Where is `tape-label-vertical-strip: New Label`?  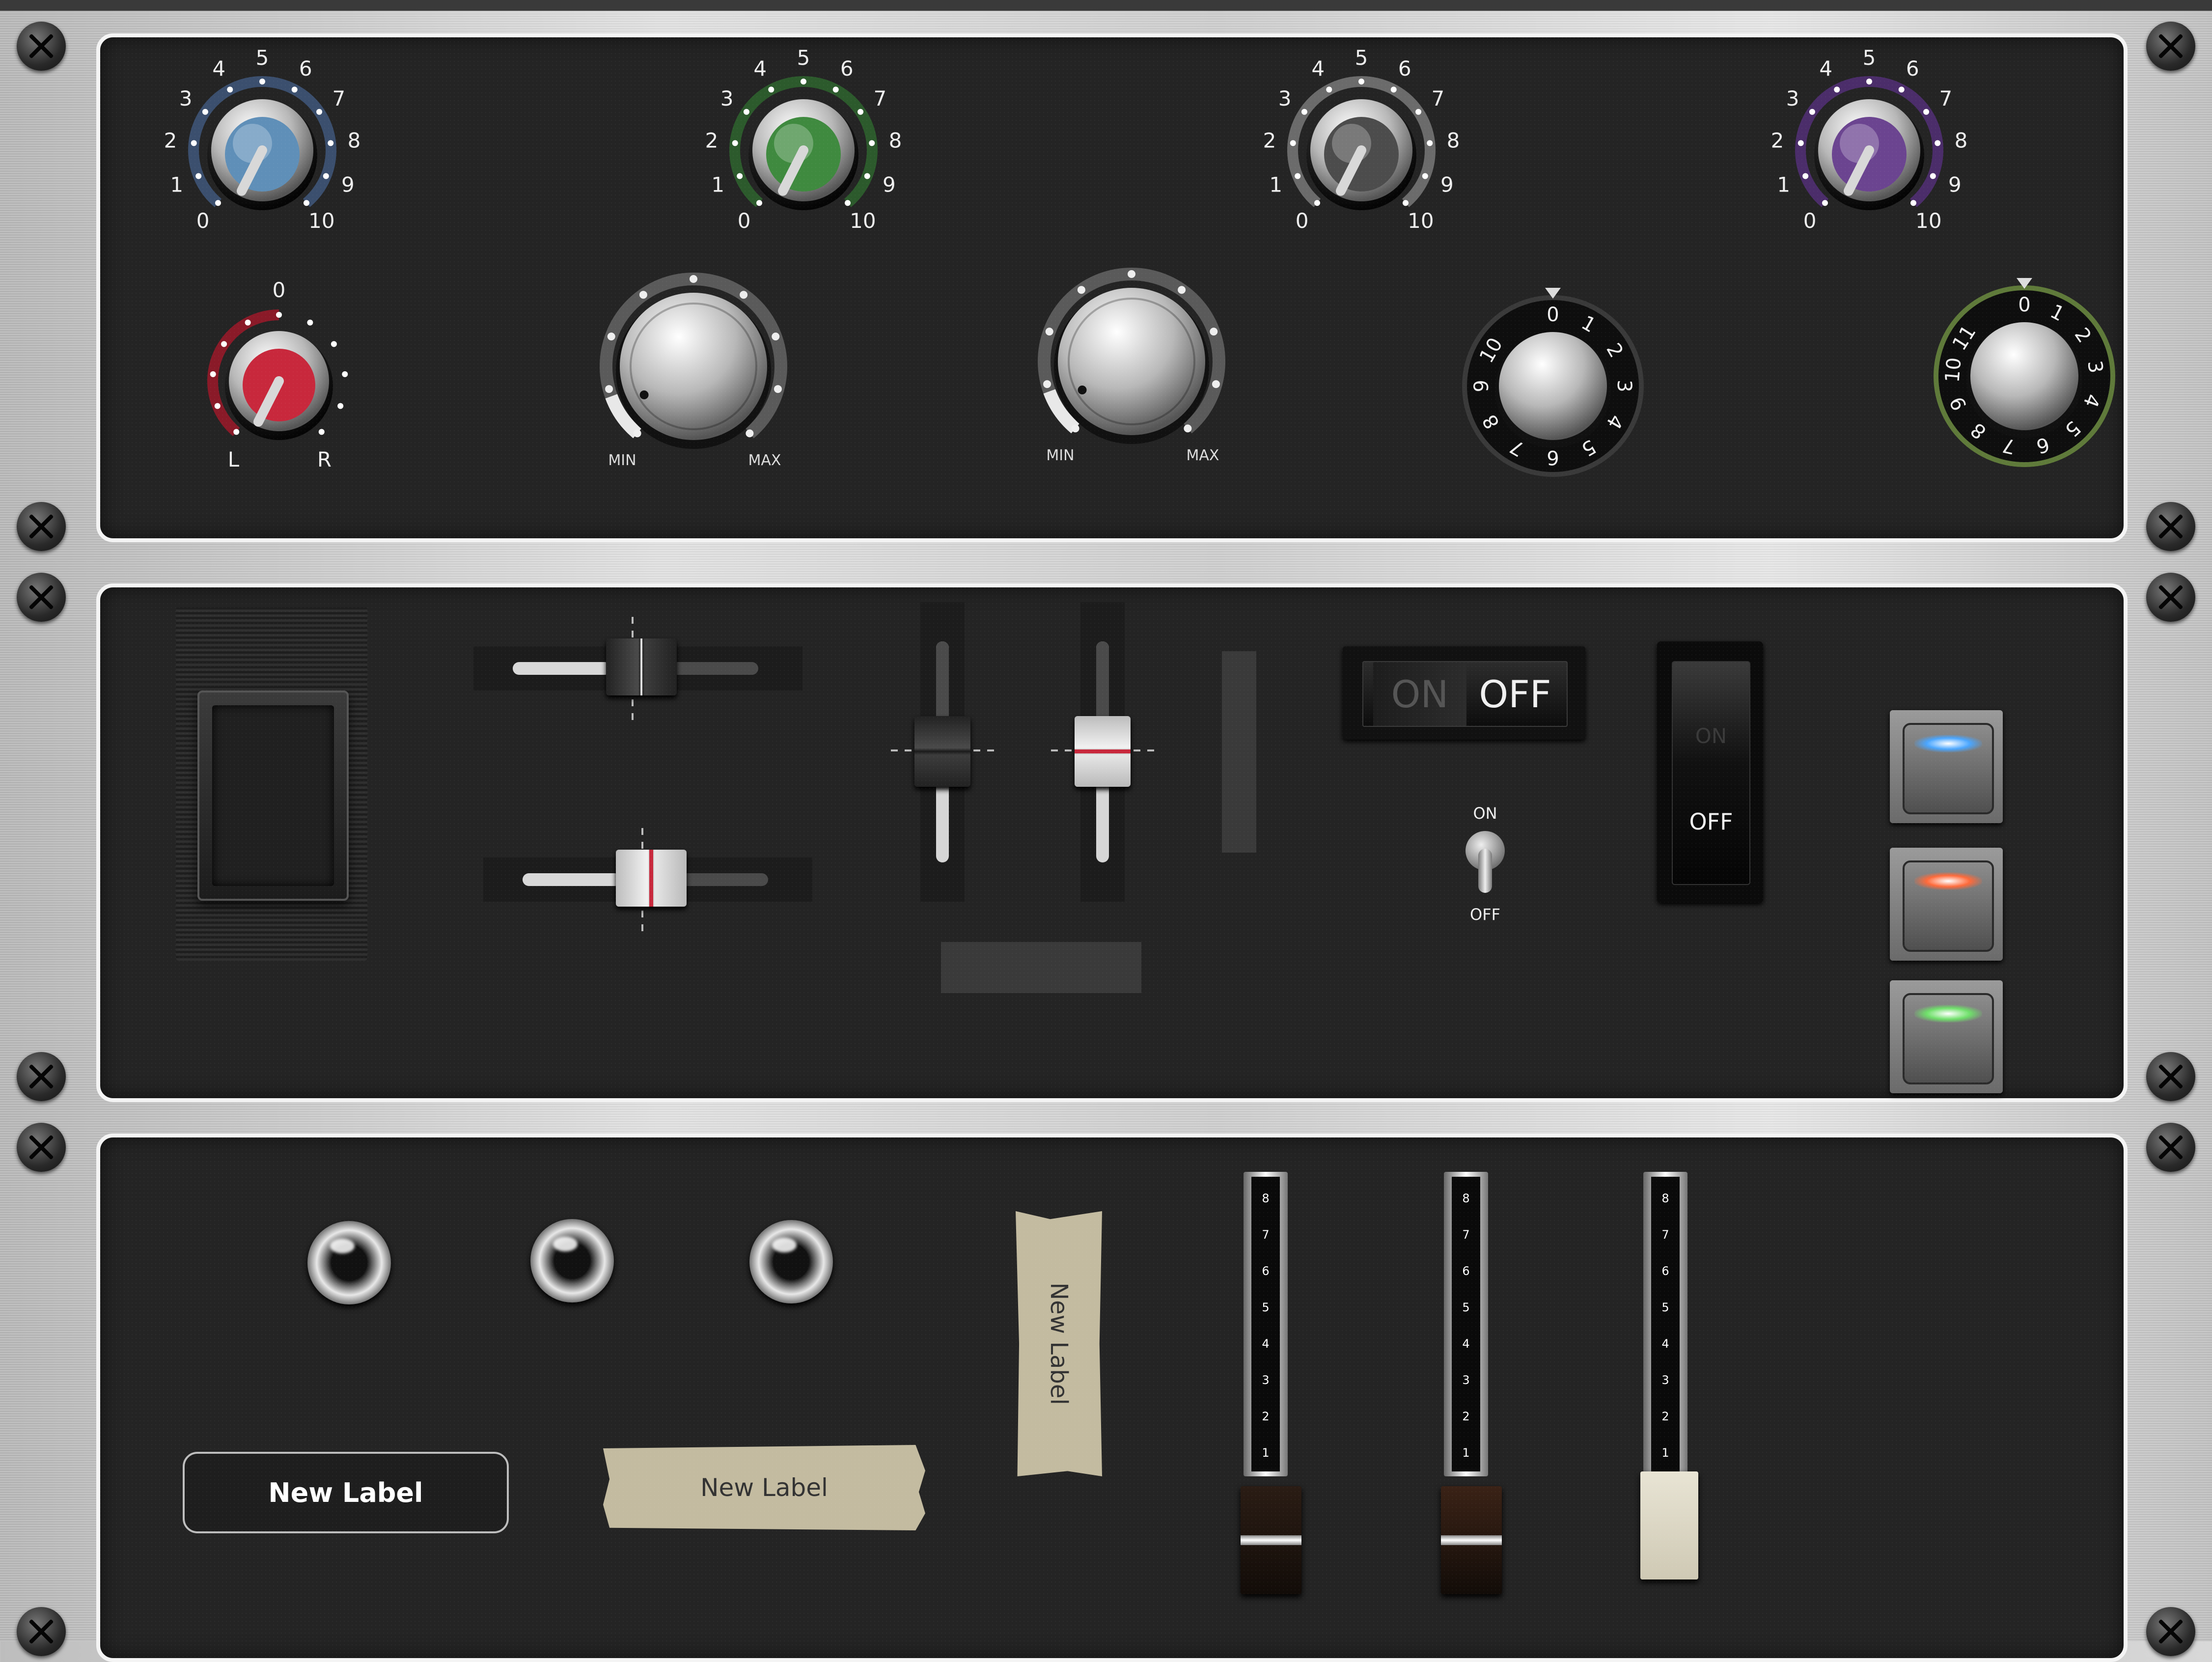 tape-label-vertical-strip: New Label is located at coordinates (1059, 1343).